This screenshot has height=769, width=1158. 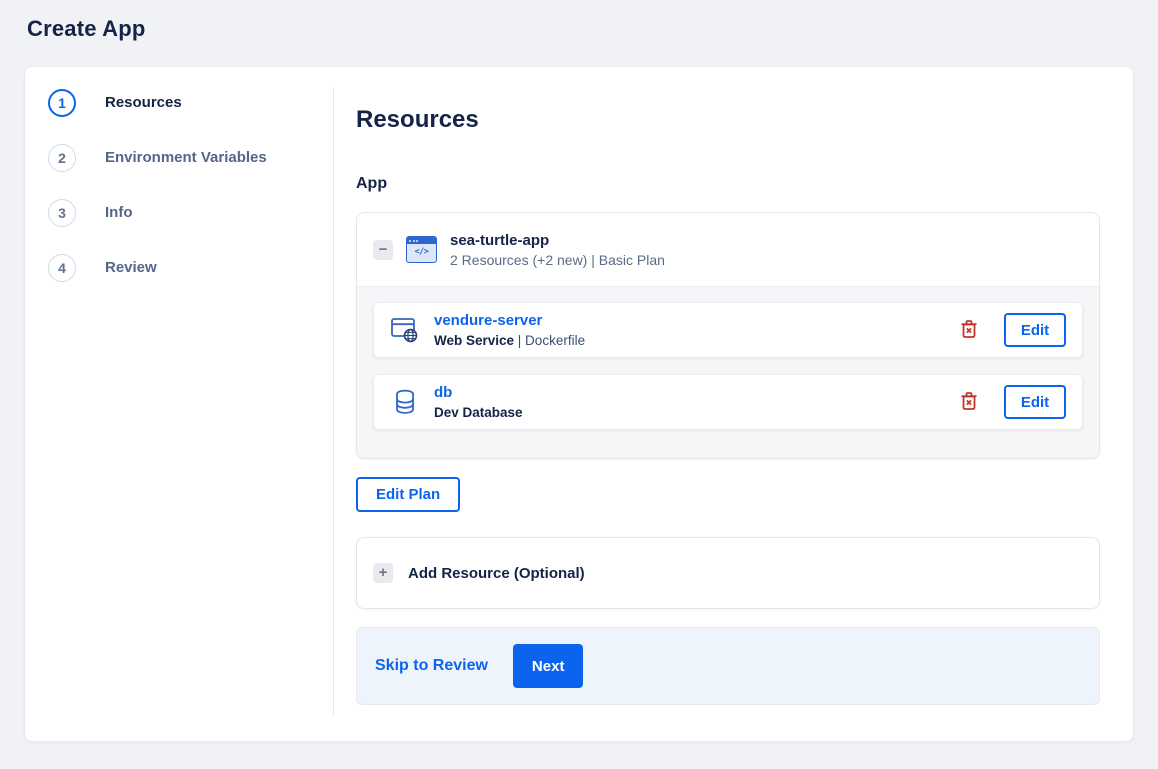 What do you see at coordinates (728, 573) in the screenshot?
I see `add-resource-section: + Add Resource (Optional)` at bounding box center [728, 573].